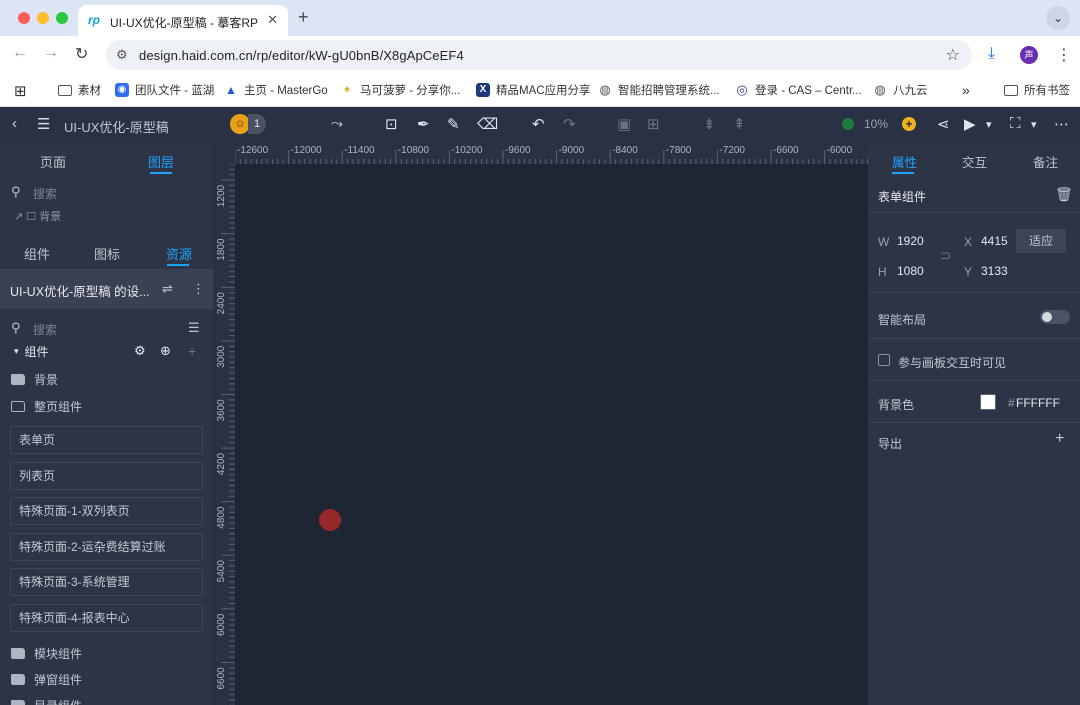  I want to click on collaborator-count: 1, so click(257, 124).